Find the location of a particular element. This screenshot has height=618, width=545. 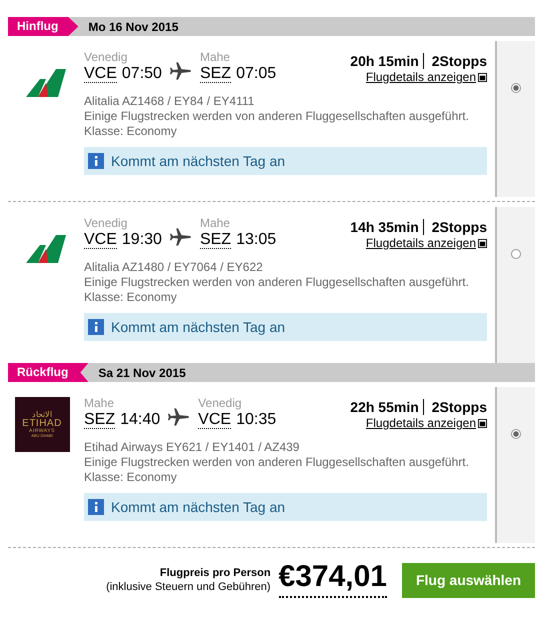

flight-time: 13:05 is located at coordinates (256, 239).